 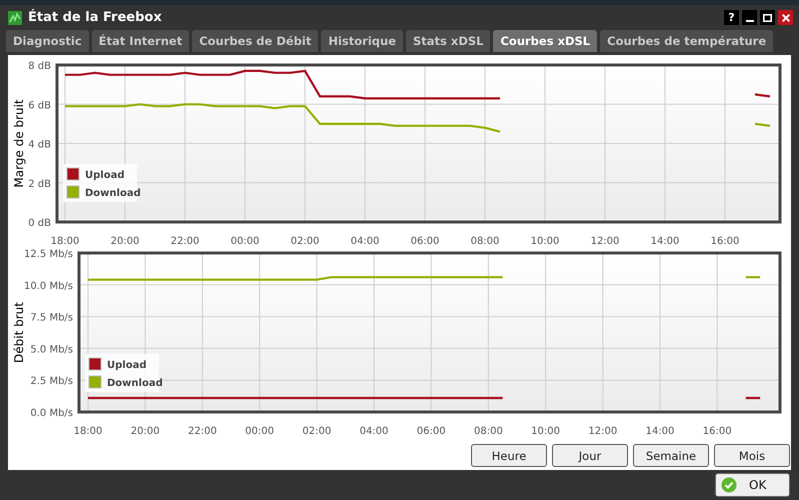 What do you see at coordinates (47, 41) in the screenshot?
I see `tab: Diagnostic` at bounding box center [47, 41].